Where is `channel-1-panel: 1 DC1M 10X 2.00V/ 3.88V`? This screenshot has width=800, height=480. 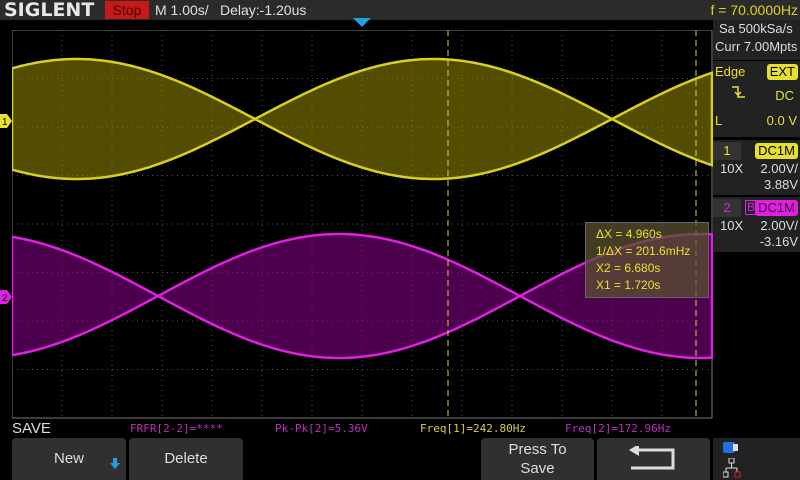
channel-1-panel: 1 DC1M 10X 2.00V/ 3.88V is located at coordinates (756, 168).